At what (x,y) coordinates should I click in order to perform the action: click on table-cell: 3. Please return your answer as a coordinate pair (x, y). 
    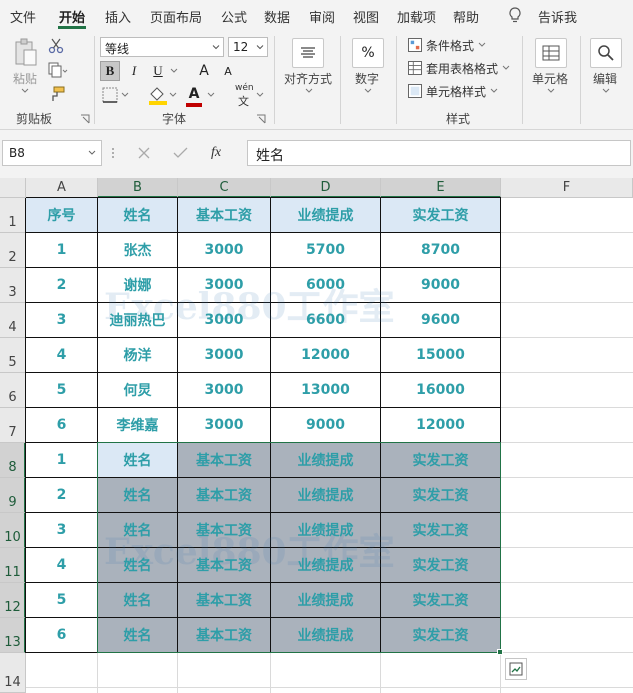
    Looking at the image, I should click on (61, 320).